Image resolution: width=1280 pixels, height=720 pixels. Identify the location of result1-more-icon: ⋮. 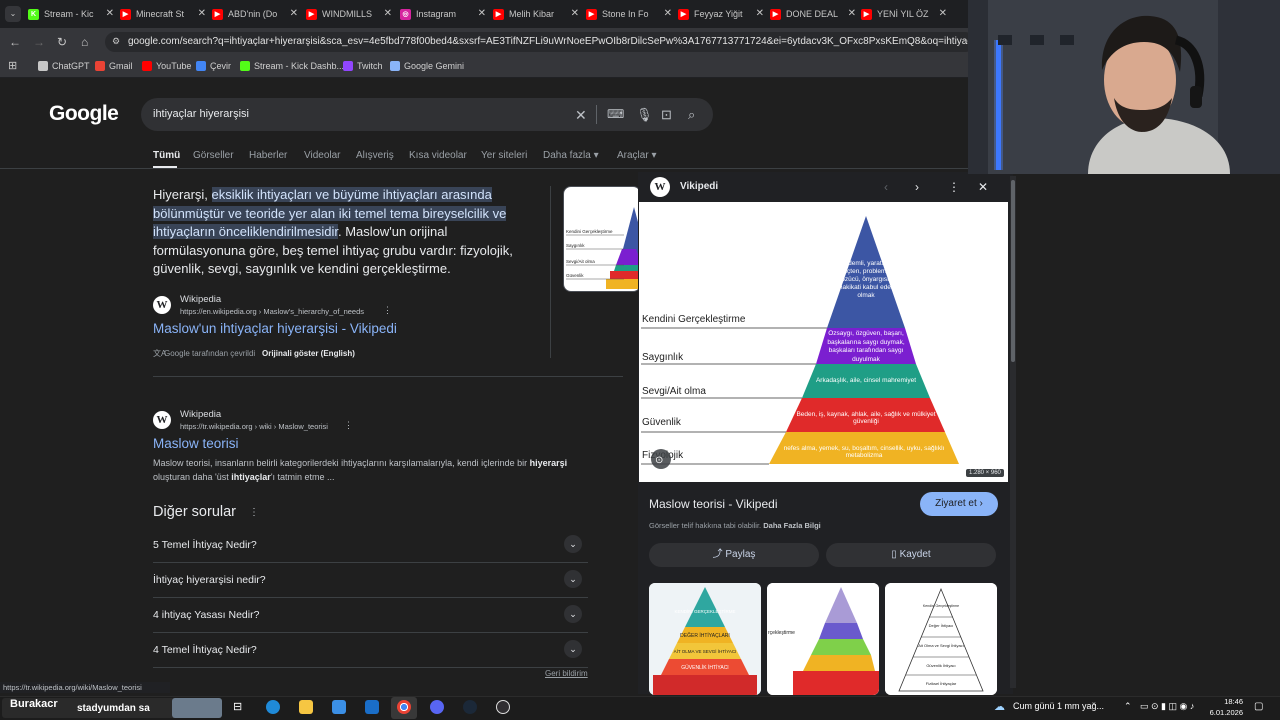
(387, 310).